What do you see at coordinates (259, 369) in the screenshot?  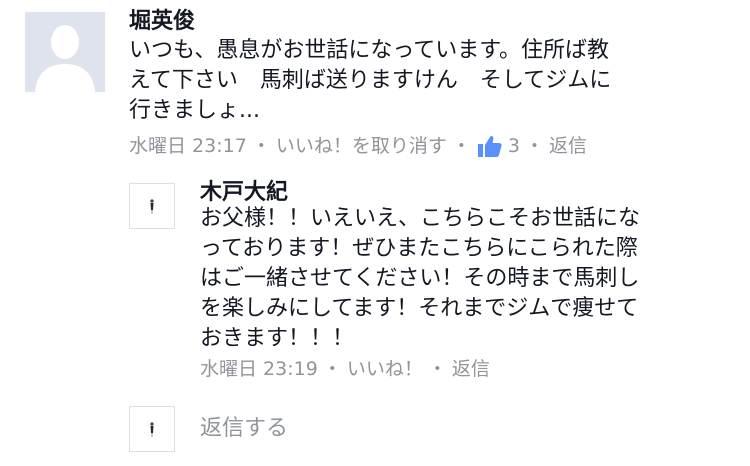 I see `reply-timestamp: 水曜日 23:19` at bounding box center [259, 369].